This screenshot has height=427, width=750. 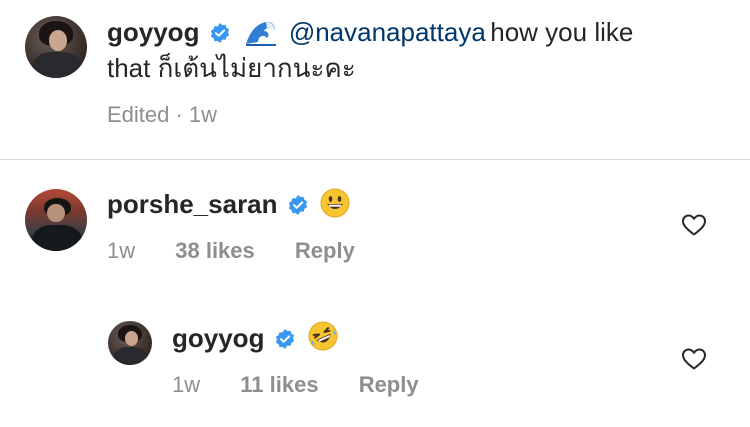 What do you see at coordinates (218, 338) in the screenshot?
I see `comment-2-username: goyyog` at bounding box center [218, 338].